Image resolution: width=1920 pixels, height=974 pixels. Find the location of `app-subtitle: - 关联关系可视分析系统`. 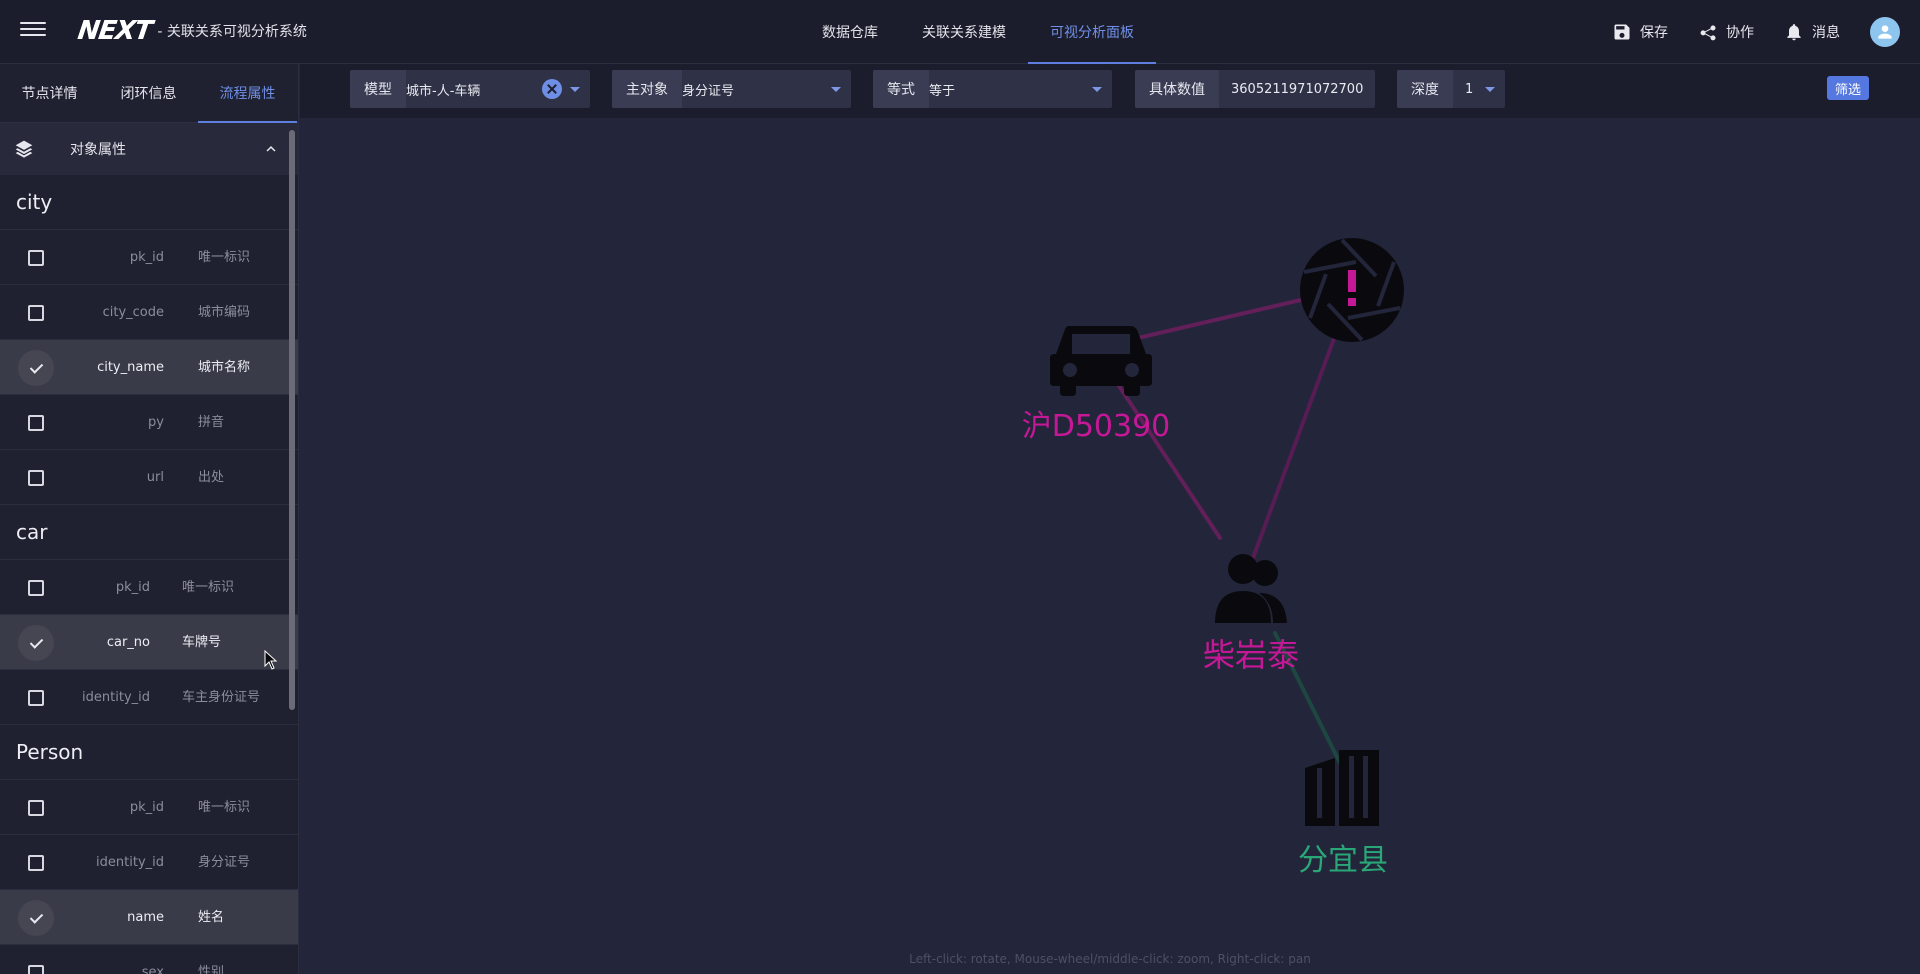

app-subtitle: - 关联关系可视分析系统 is located at coordinates (232, 32).